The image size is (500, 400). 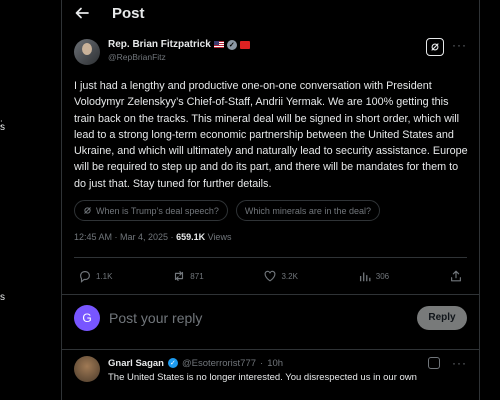 I want to click on reply-count: 1.1K, so click(x=104, y=276).